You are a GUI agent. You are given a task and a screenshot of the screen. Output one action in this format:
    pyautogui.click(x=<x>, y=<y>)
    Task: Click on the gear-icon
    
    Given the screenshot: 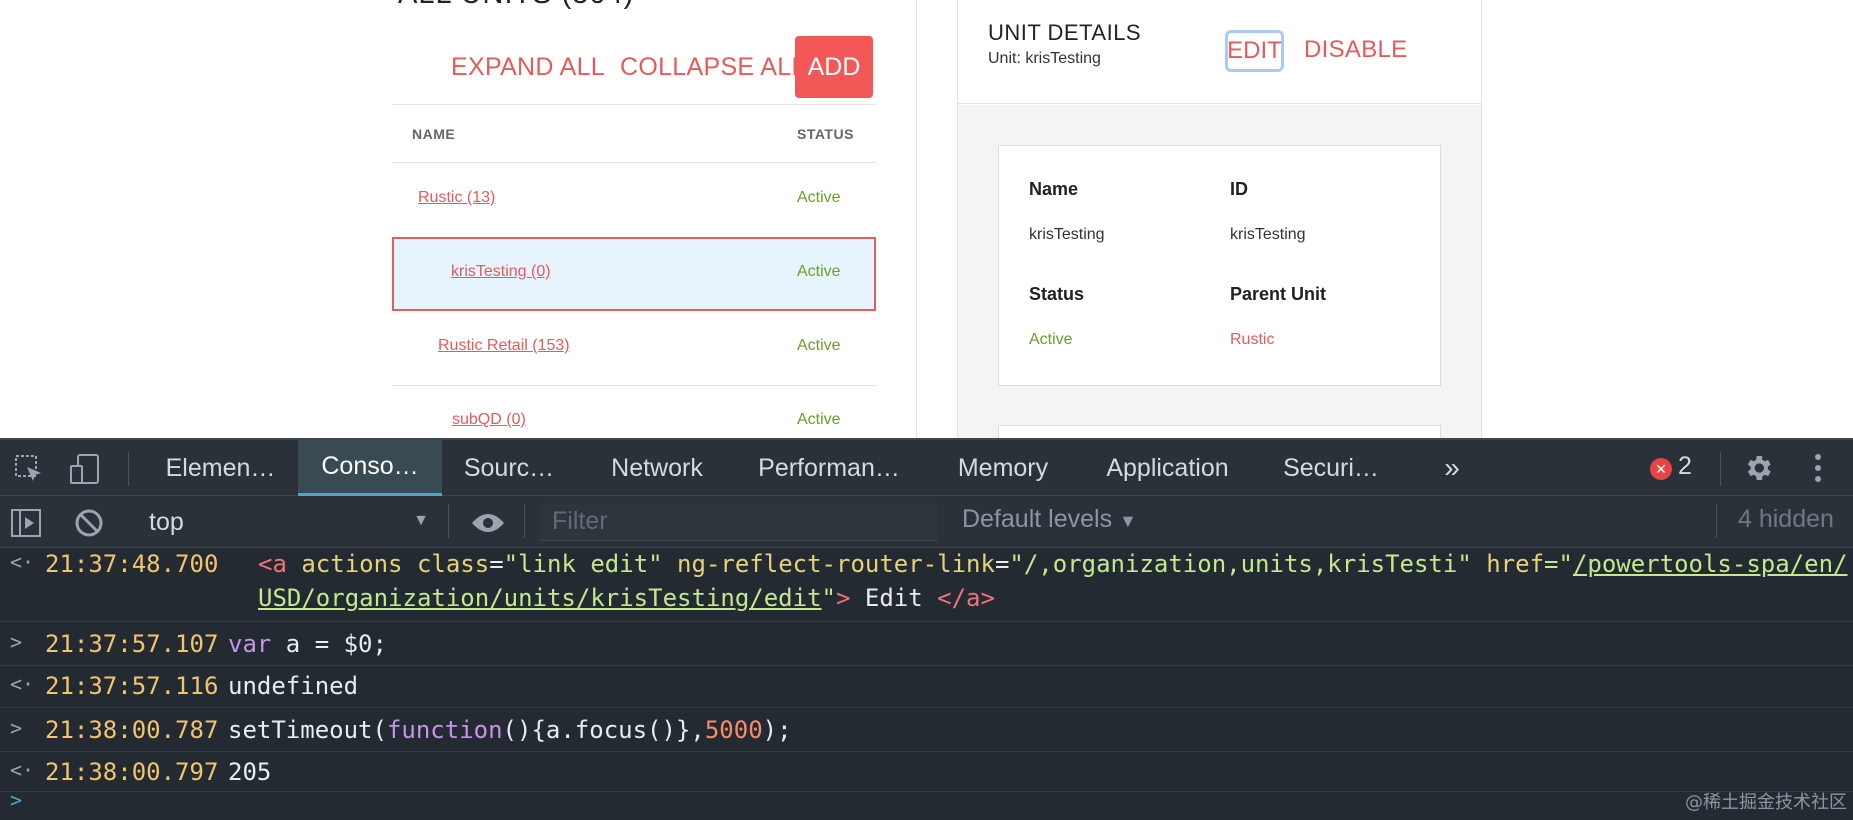 What is the action you would take?
    pyautogui.click(x=1758, y=468)
    